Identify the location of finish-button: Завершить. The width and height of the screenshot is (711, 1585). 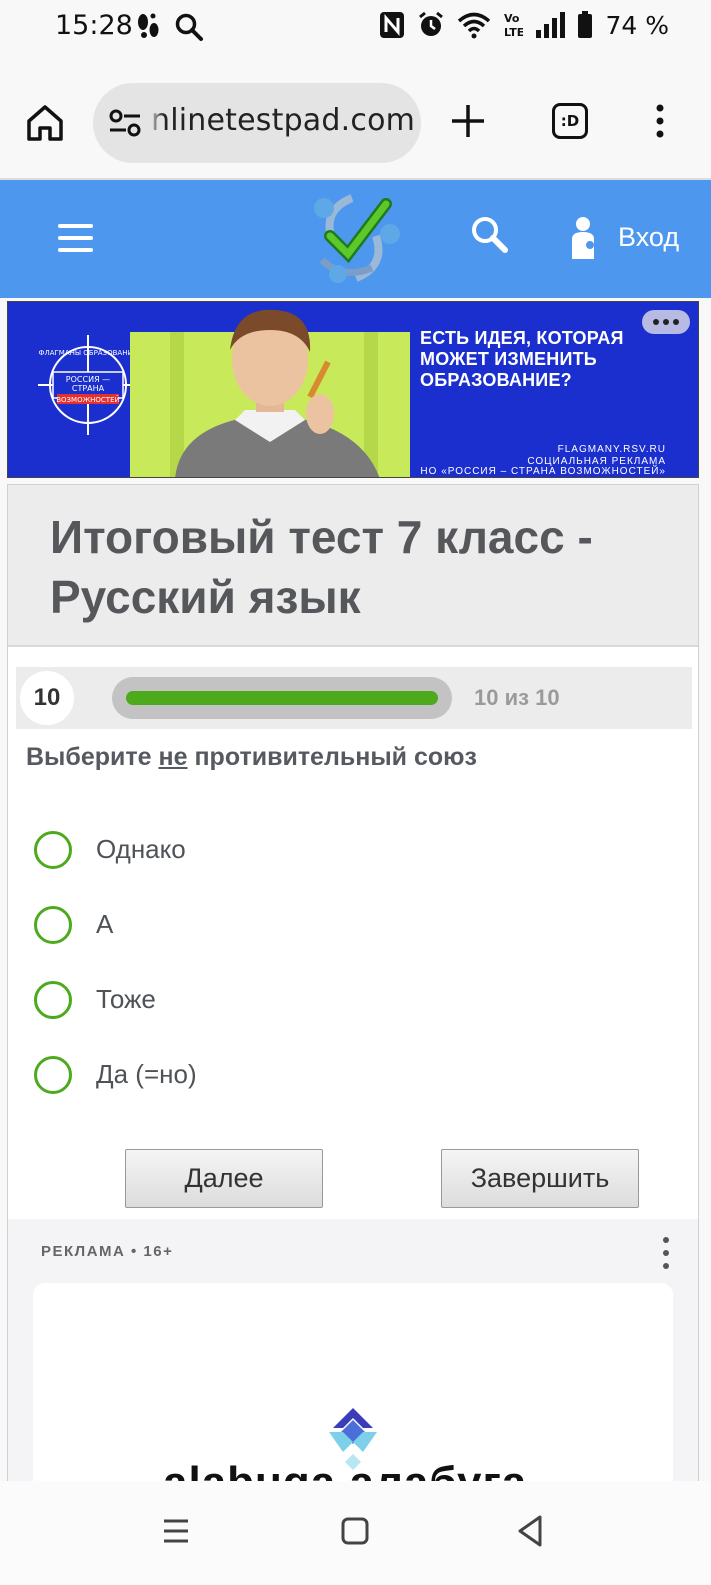
(540, 1178).